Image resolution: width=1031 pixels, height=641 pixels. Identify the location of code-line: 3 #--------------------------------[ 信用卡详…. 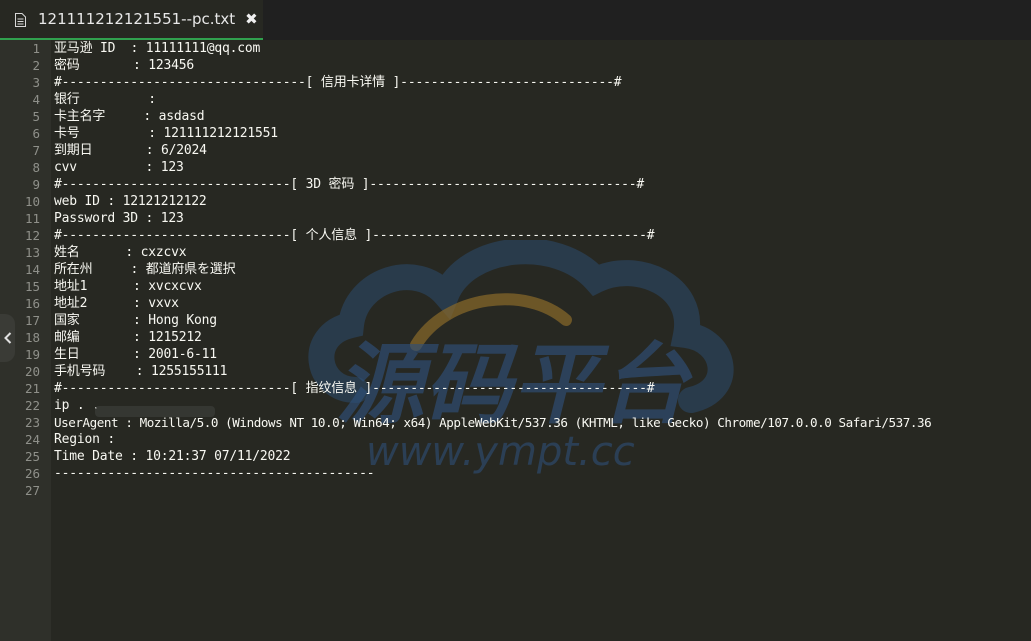
(515, 82).